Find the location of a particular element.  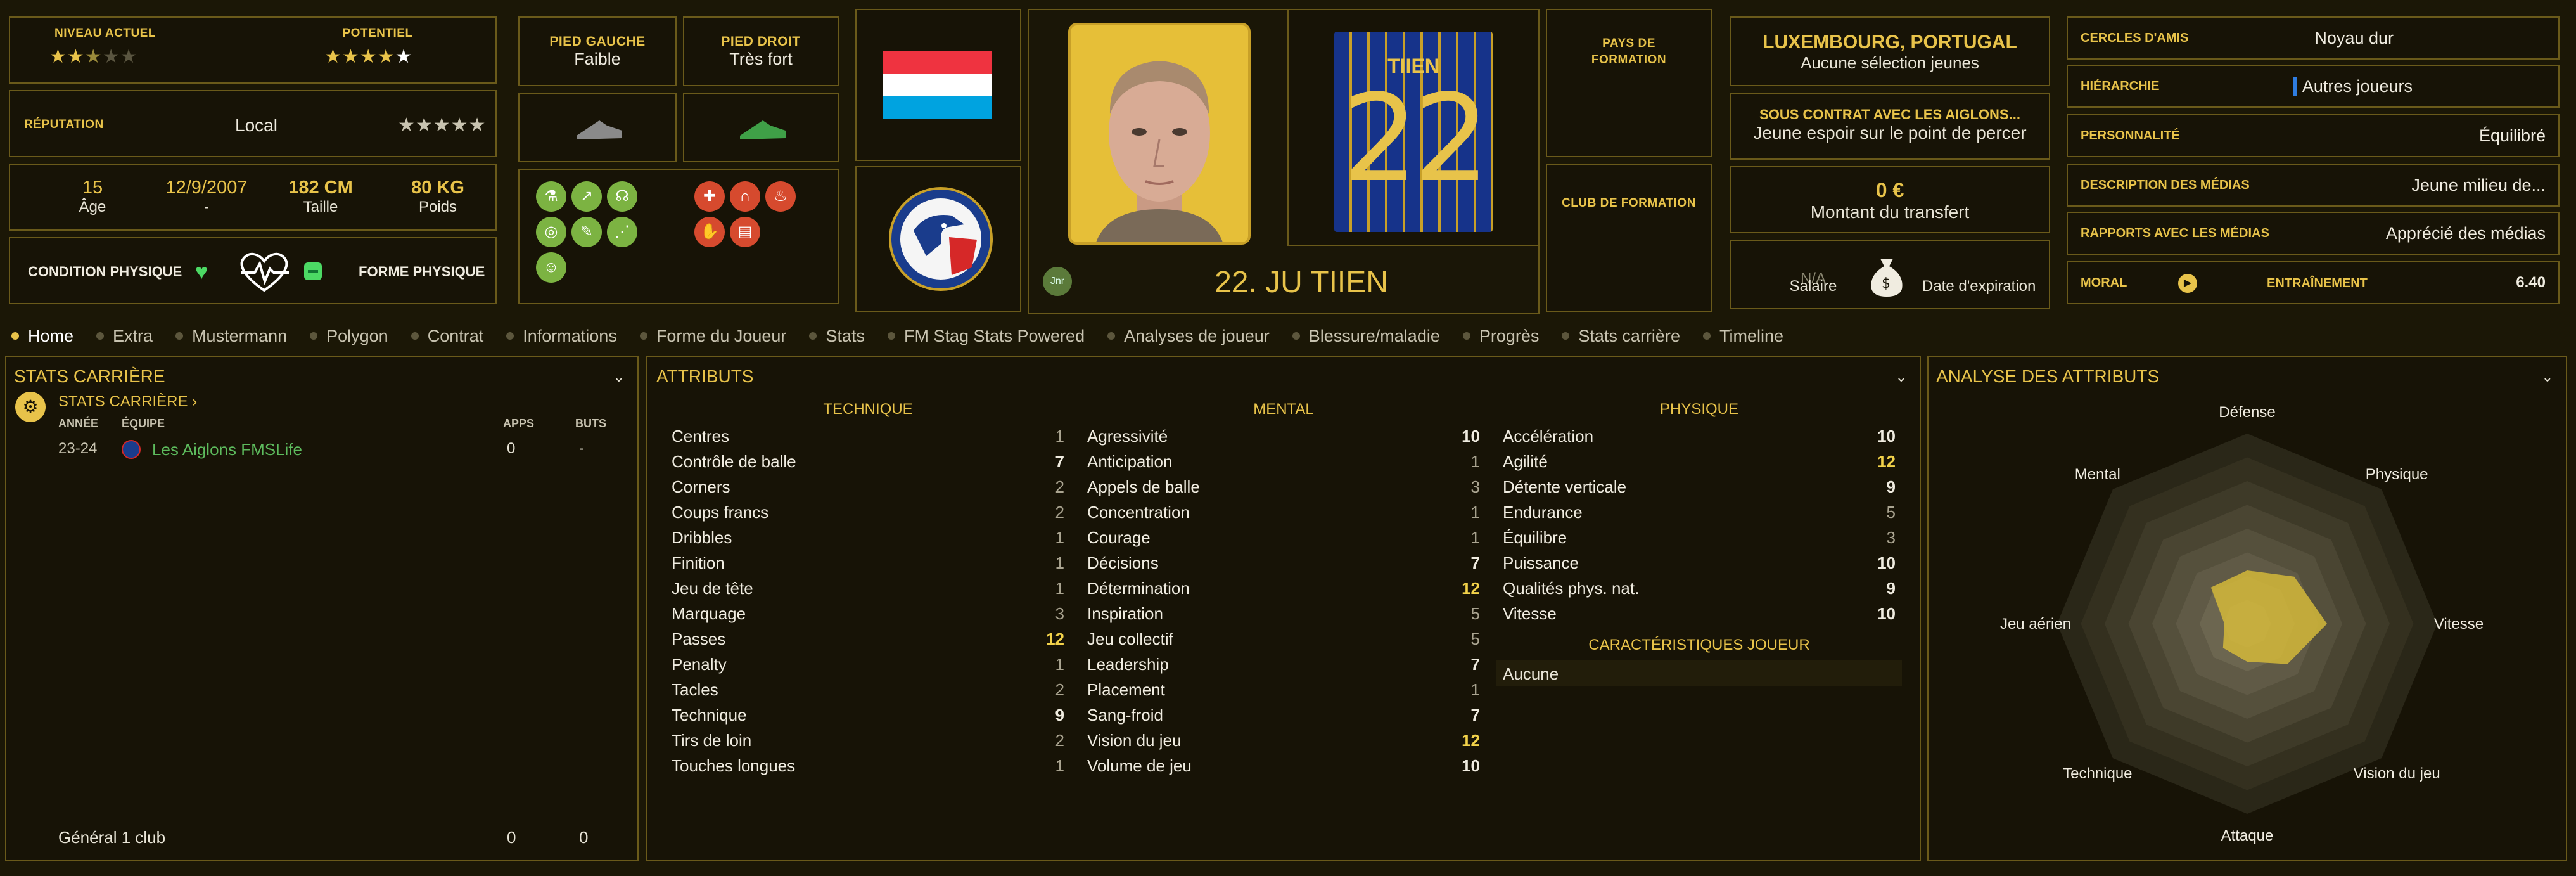

tab-home: Home is located at coordinates (42, 336).